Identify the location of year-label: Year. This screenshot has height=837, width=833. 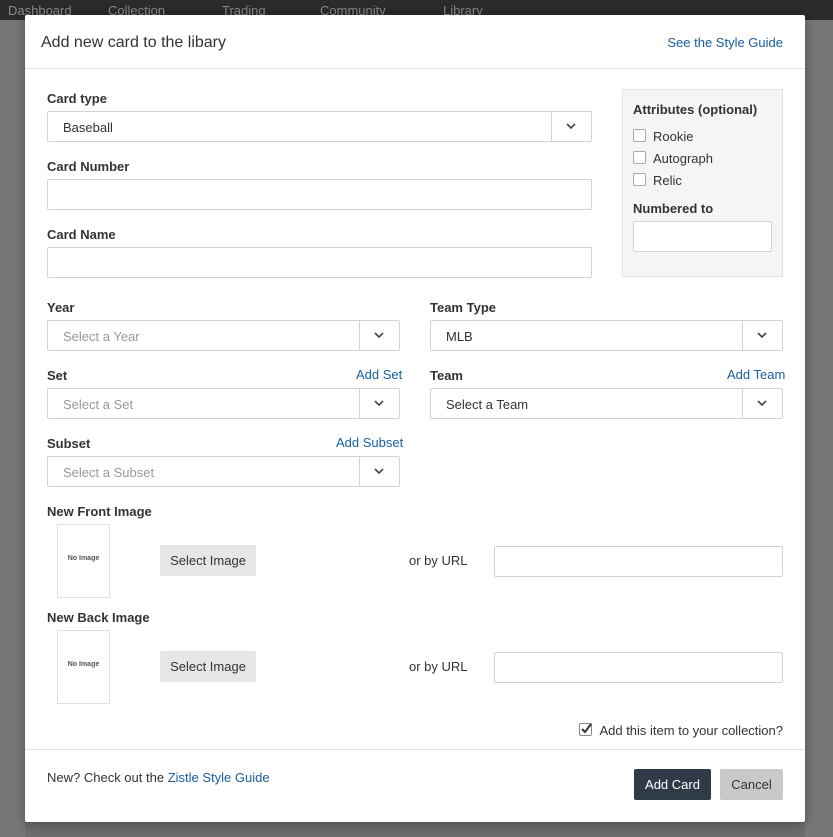
(61, 307).